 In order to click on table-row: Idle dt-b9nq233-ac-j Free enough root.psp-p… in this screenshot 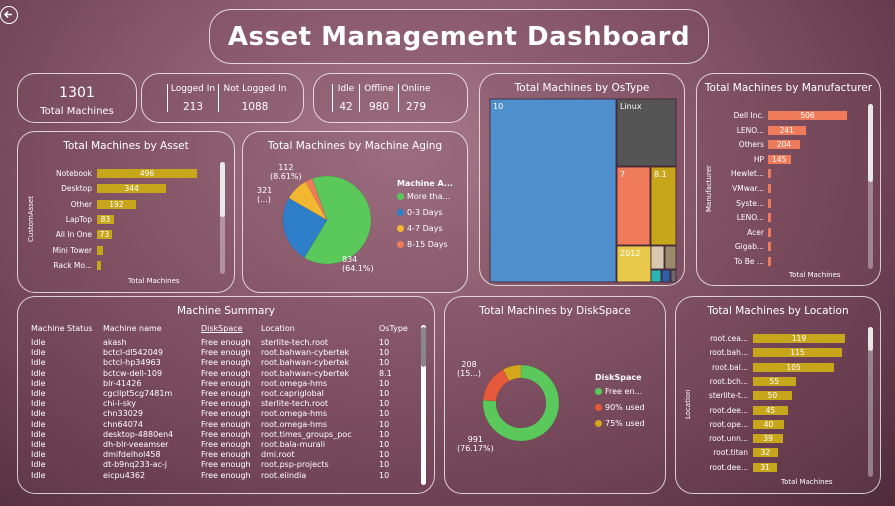, I will do `click(220, 465)`.